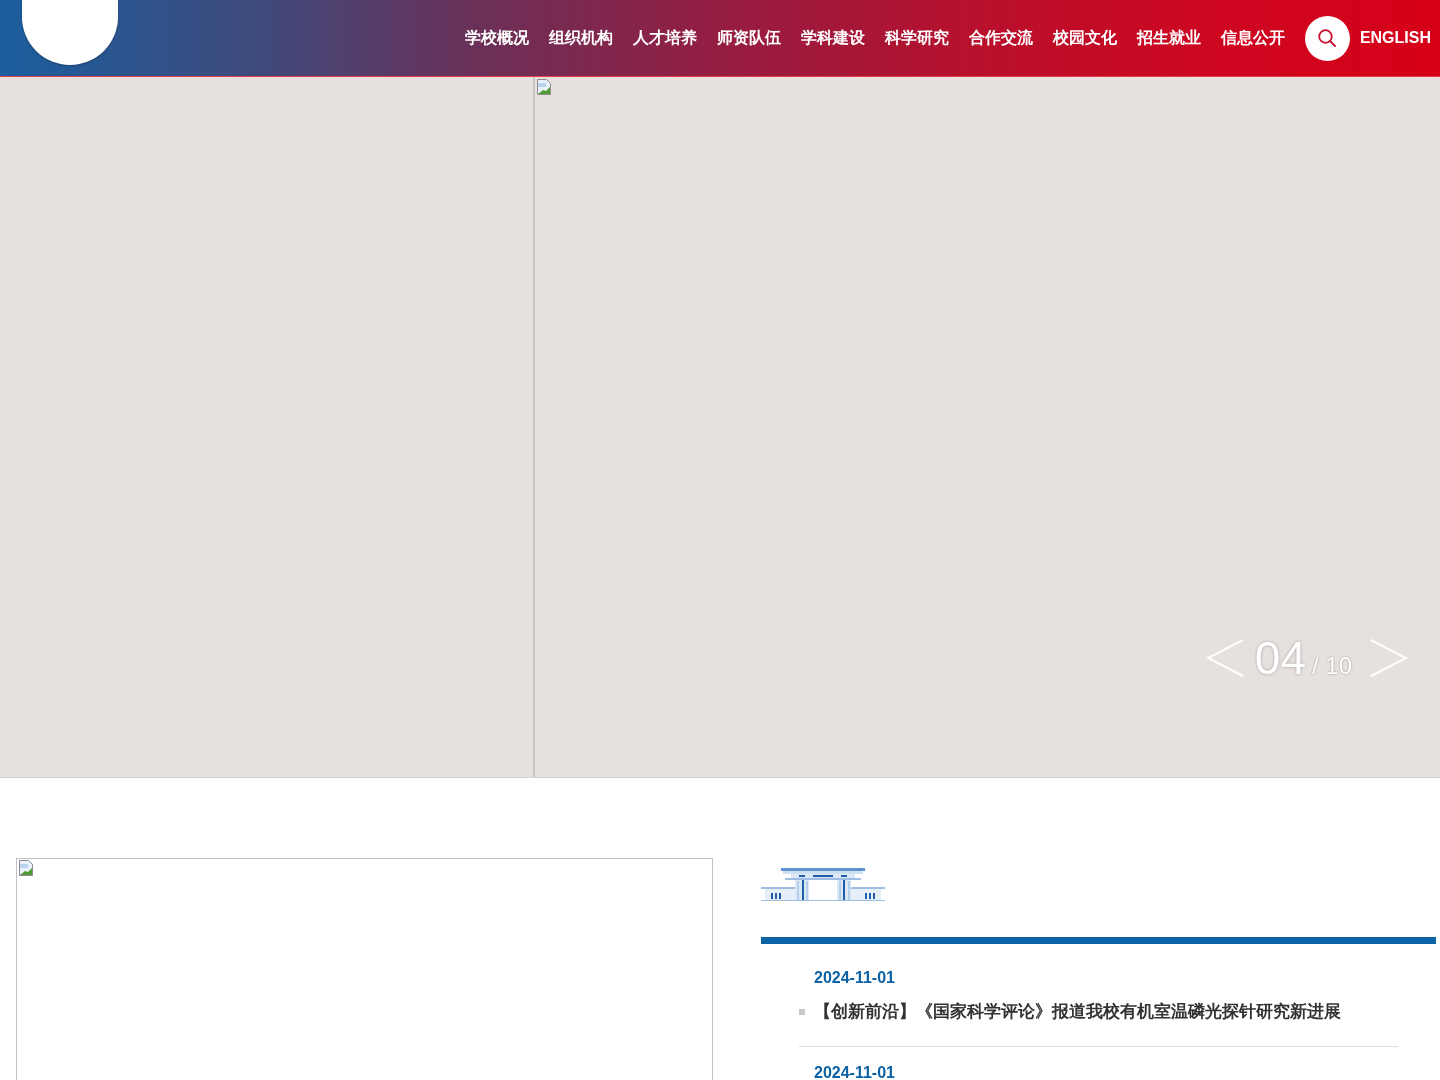 The height and width of the screenshot is (1080, 1440). I want to click on chevron-left-icon, so click(1224, 658).